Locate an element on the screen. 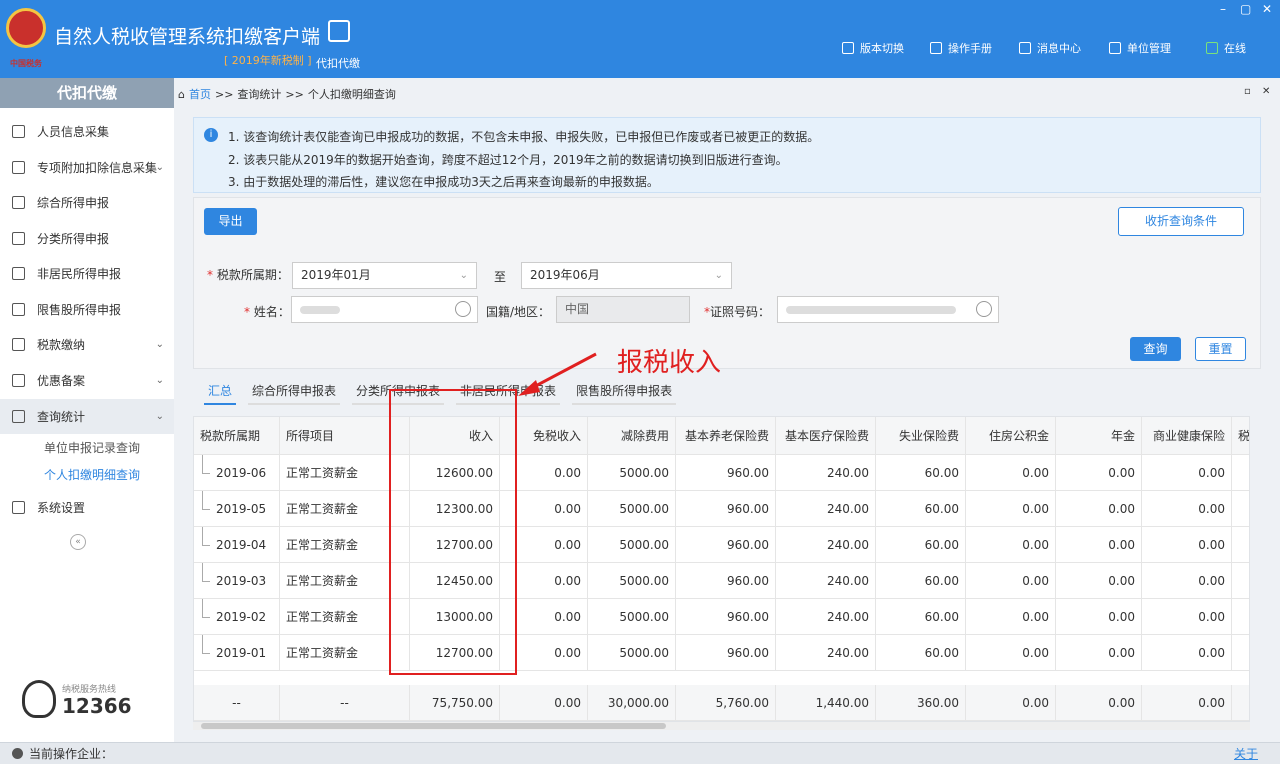  person-icon is located at coordinates (18, 131).